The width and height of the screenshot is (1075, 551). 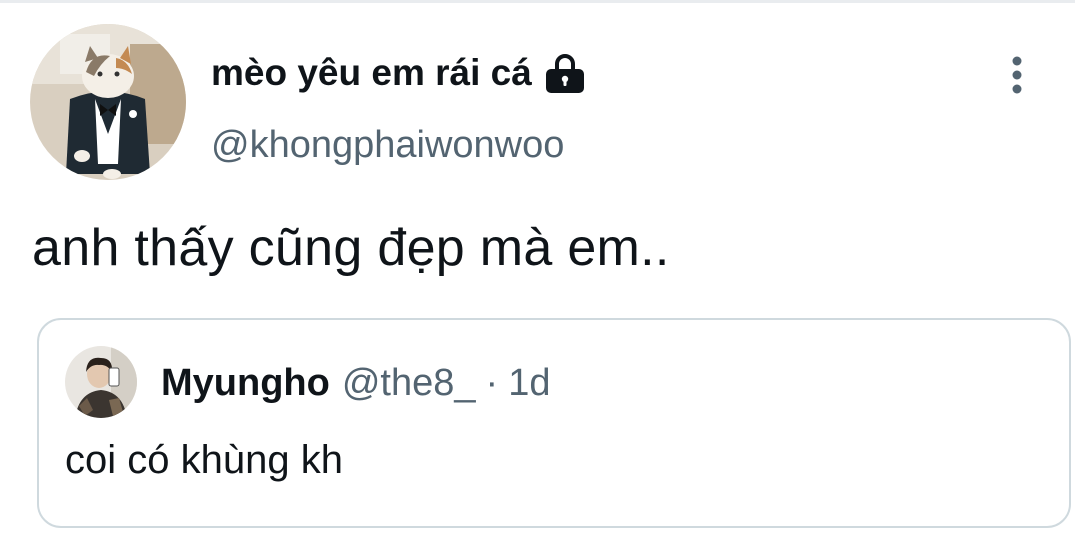 I want to click on author-handle: @khongphaiwonwoo, so click(x=387, y=145).